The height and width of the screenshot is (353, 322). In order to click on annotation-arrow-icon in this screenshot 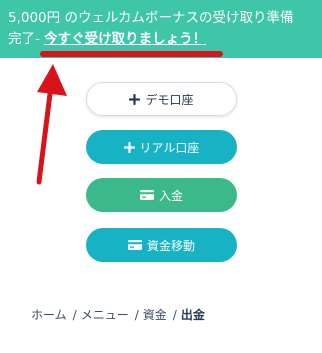, I will do `click(51, 124)`.